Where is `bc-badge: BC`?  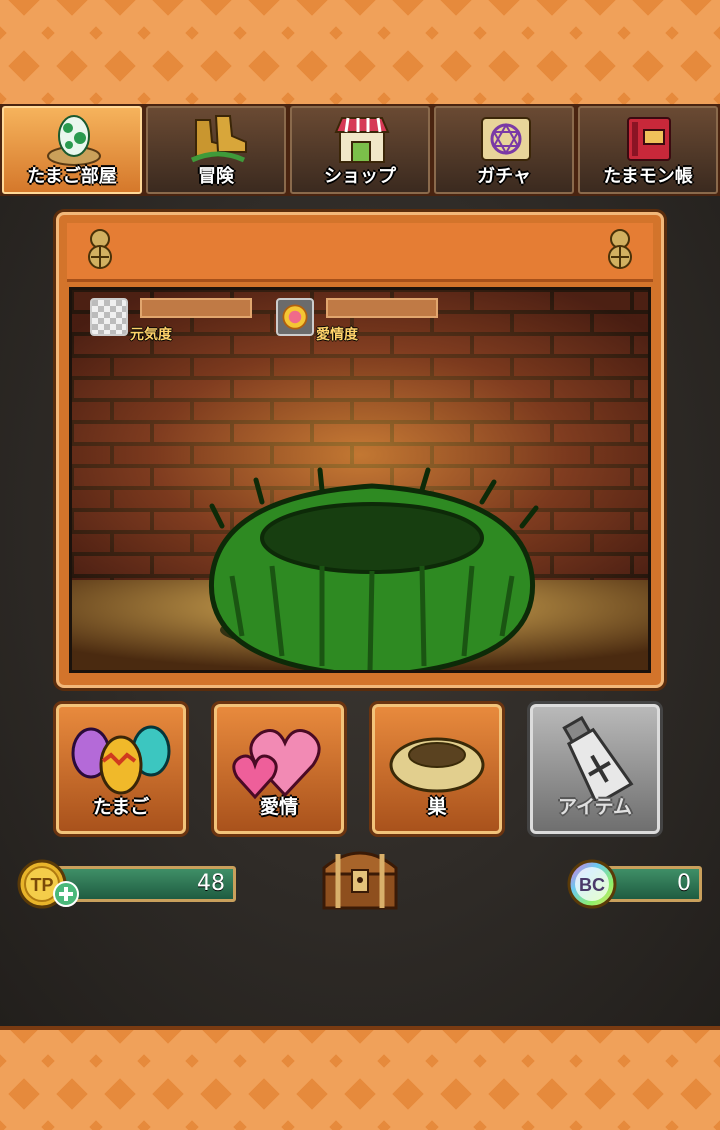
bc-badge: BC is located at coordinates (592, 885).